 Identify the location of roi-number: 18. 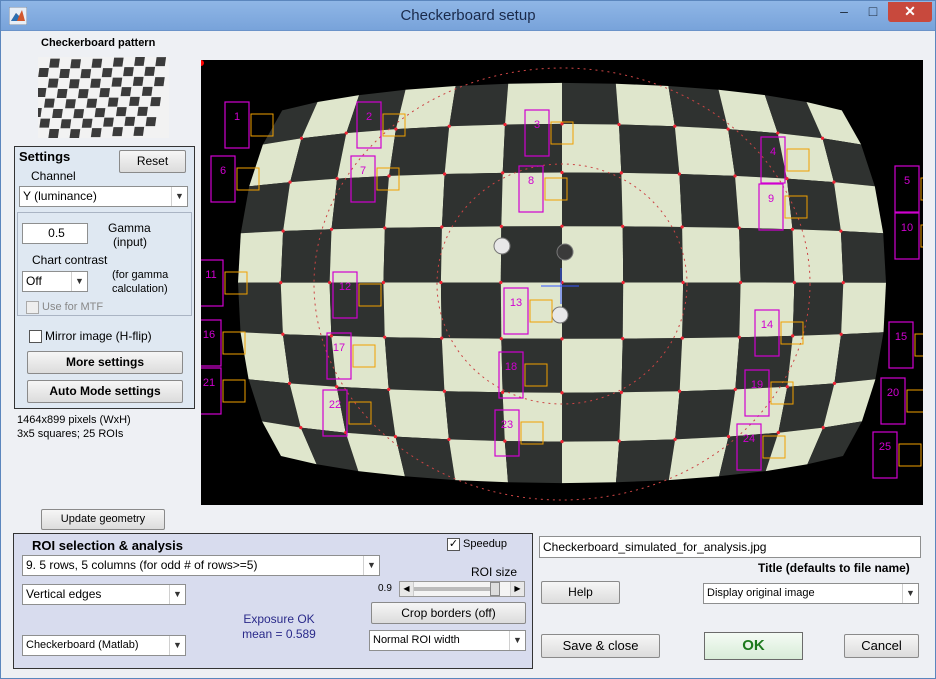
(511, 367).